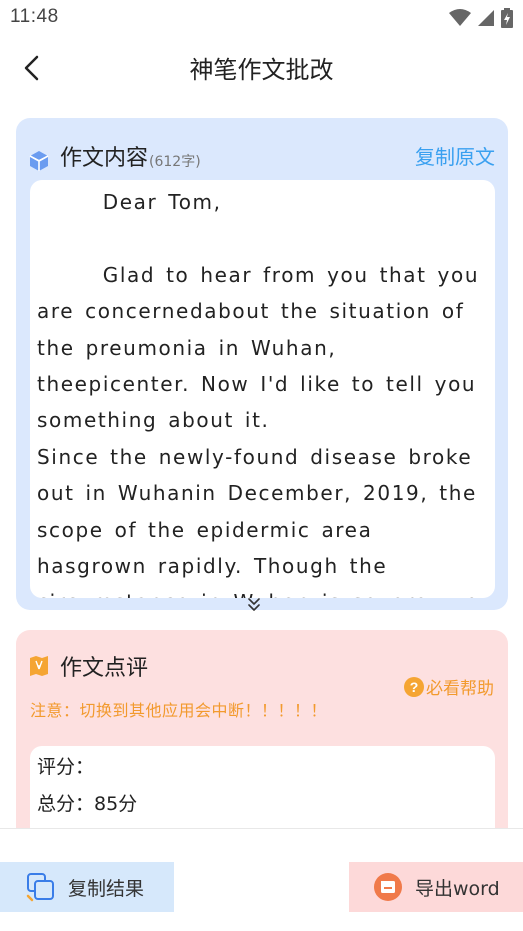 The image size is (523, 931). I want to click on score-label: 评分：, so click(66, 767).